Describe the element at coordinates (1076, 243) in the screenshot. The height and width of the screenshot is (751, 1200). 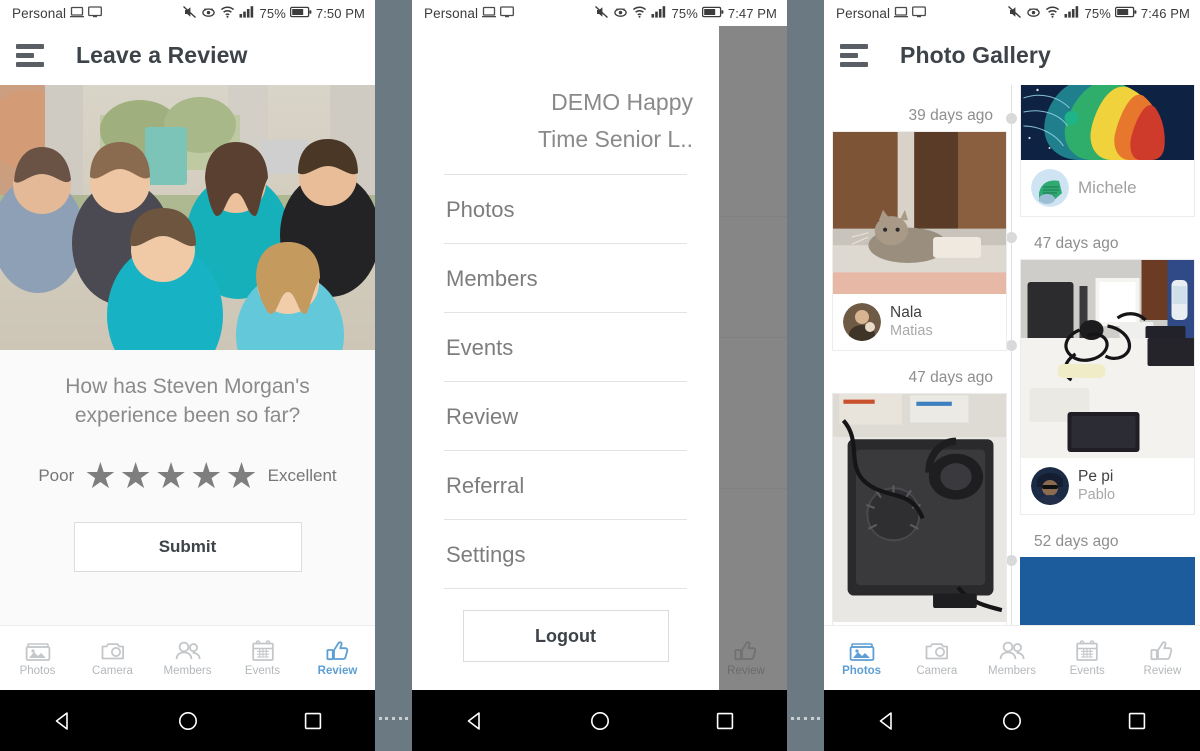
I see `entry-date: 47 days ago` at that location.